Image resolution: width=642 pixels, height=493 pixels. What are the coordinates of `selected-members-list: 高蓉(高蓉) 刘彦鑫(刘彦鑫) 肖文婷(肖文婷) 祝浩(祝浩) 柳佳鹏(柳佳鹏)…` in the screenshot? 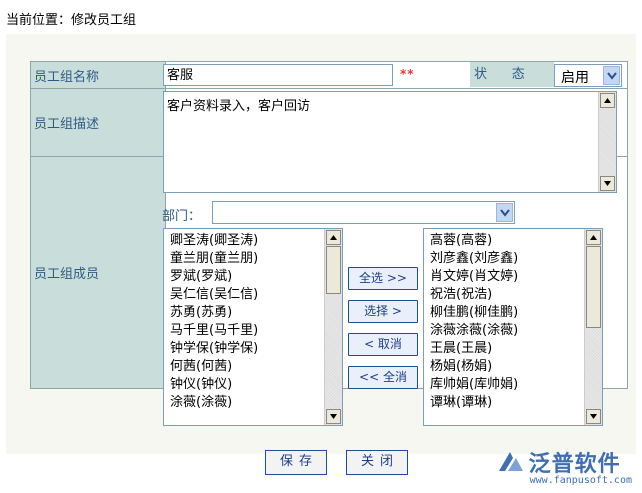 It's located at (513, 327).